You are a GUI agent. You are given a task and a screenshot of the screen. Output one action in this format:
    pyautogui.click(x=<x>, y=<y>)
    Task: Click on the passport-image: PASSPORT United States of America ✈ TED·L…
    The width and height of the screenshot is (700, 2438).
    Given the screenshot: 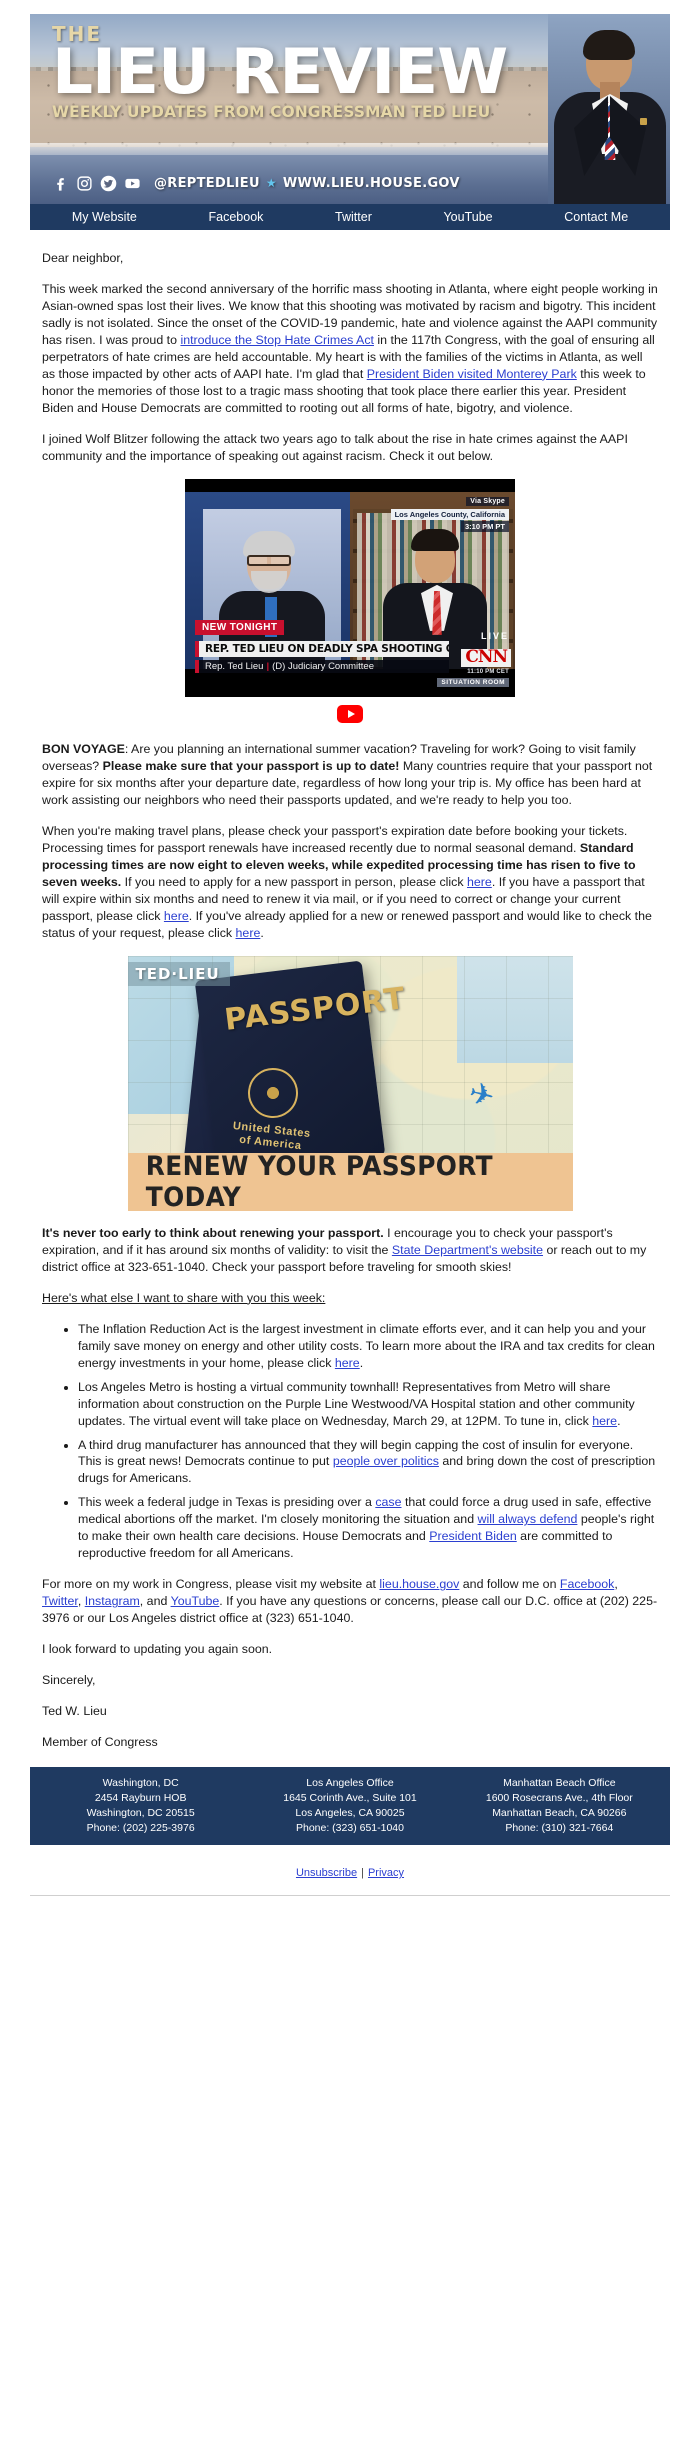 What is the action you would take?
    pyautogui.click(x=350, y=1083)
    